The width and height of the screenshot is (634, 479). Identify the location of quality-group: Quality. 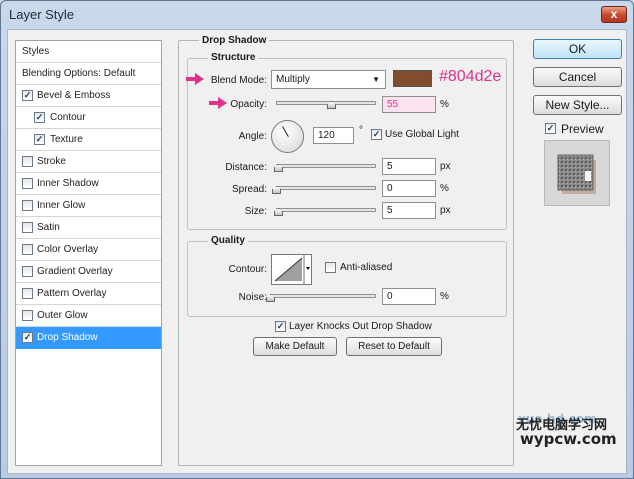
(347, 276).